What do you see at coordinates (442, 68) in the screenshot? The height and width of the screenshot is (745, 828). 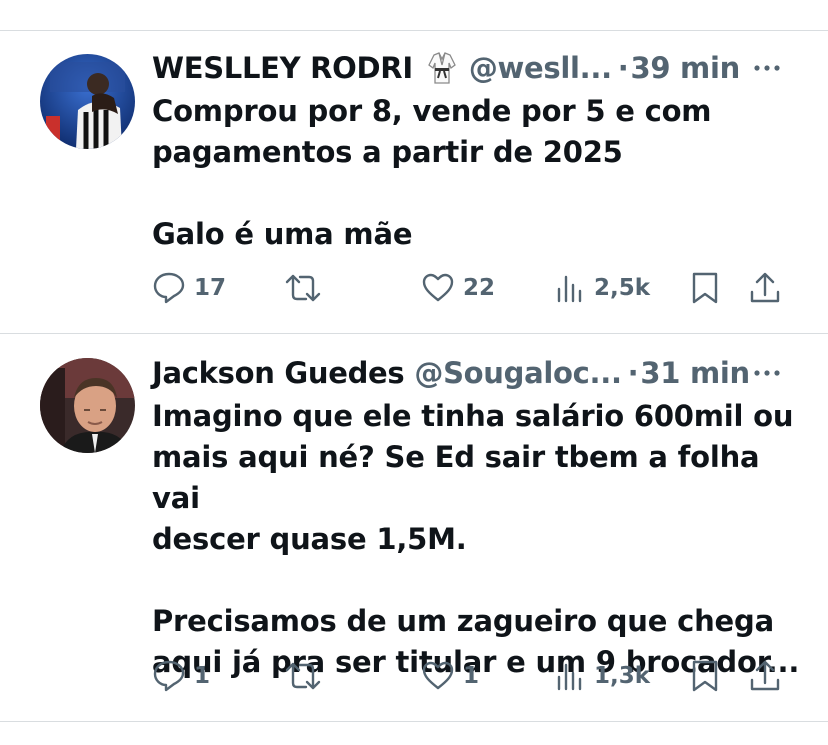 I see `karate-gi-icon` at bounding box center [442, 68].